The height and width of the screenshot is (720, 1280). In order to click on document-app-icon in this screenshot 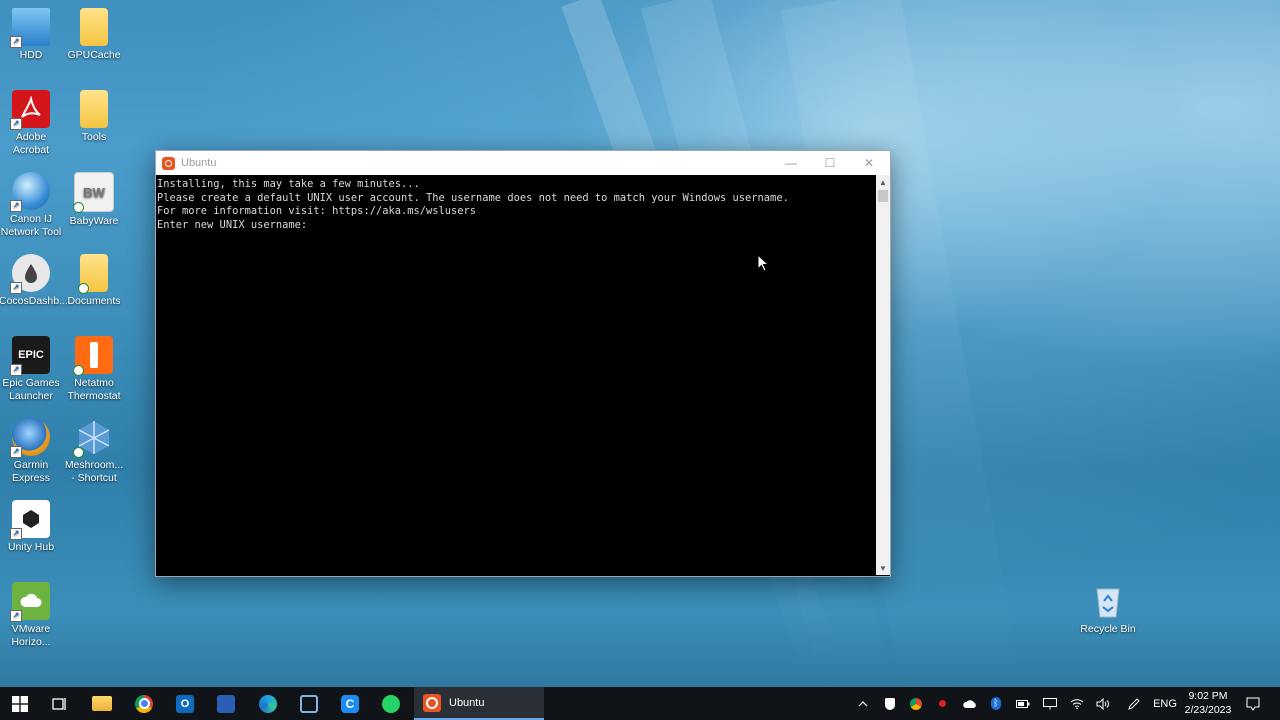, I will do `click(226, 703)`.